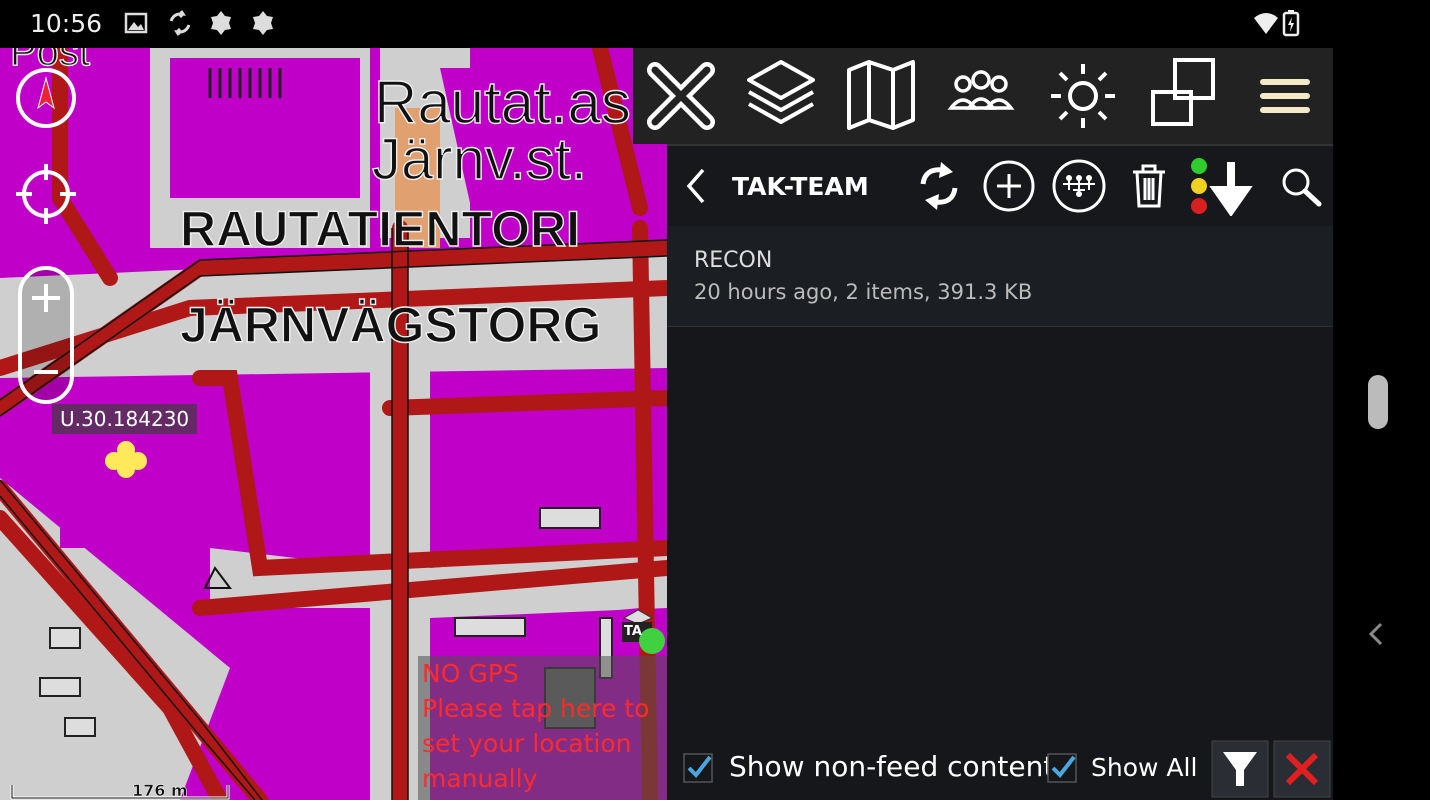 The width and height of the screenshot is (1430, 800). Describe the element at coordinates (1266, 23) in the screenshot. I see `wifi-icon` at that location.